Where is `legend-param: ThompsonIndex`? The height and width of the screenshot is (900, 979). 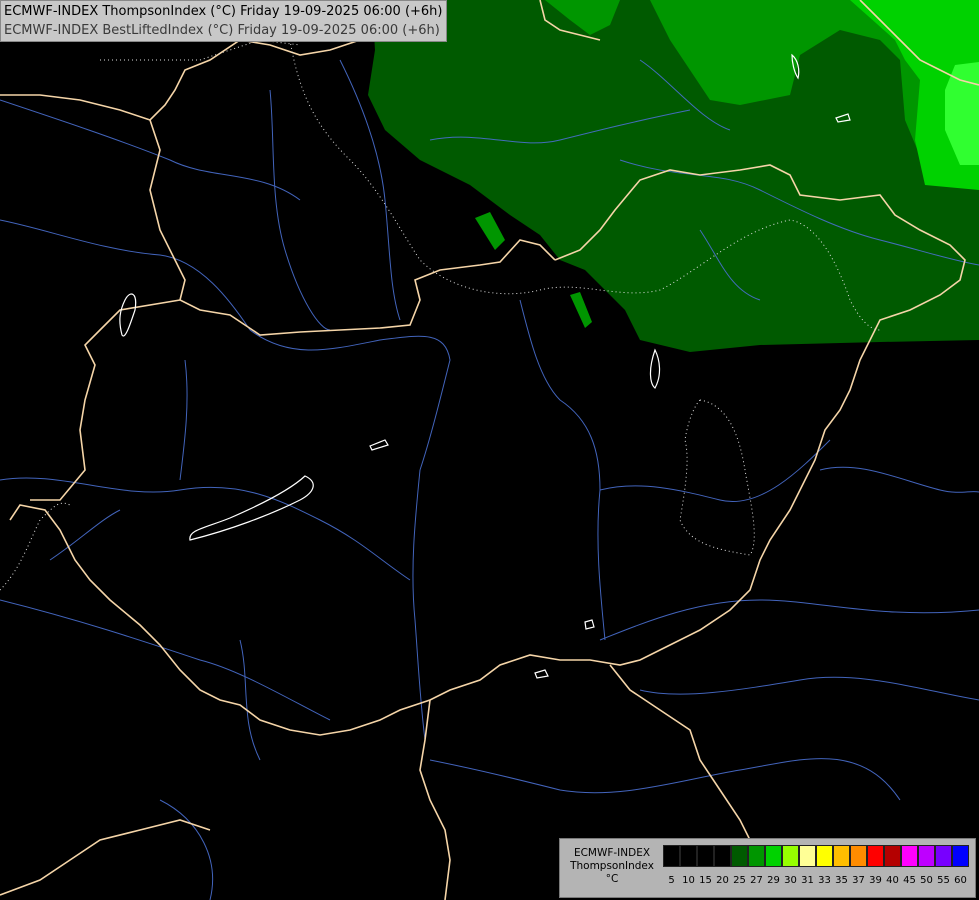 legend-param: ThompsonIndex is located at coordinates (612, 866).